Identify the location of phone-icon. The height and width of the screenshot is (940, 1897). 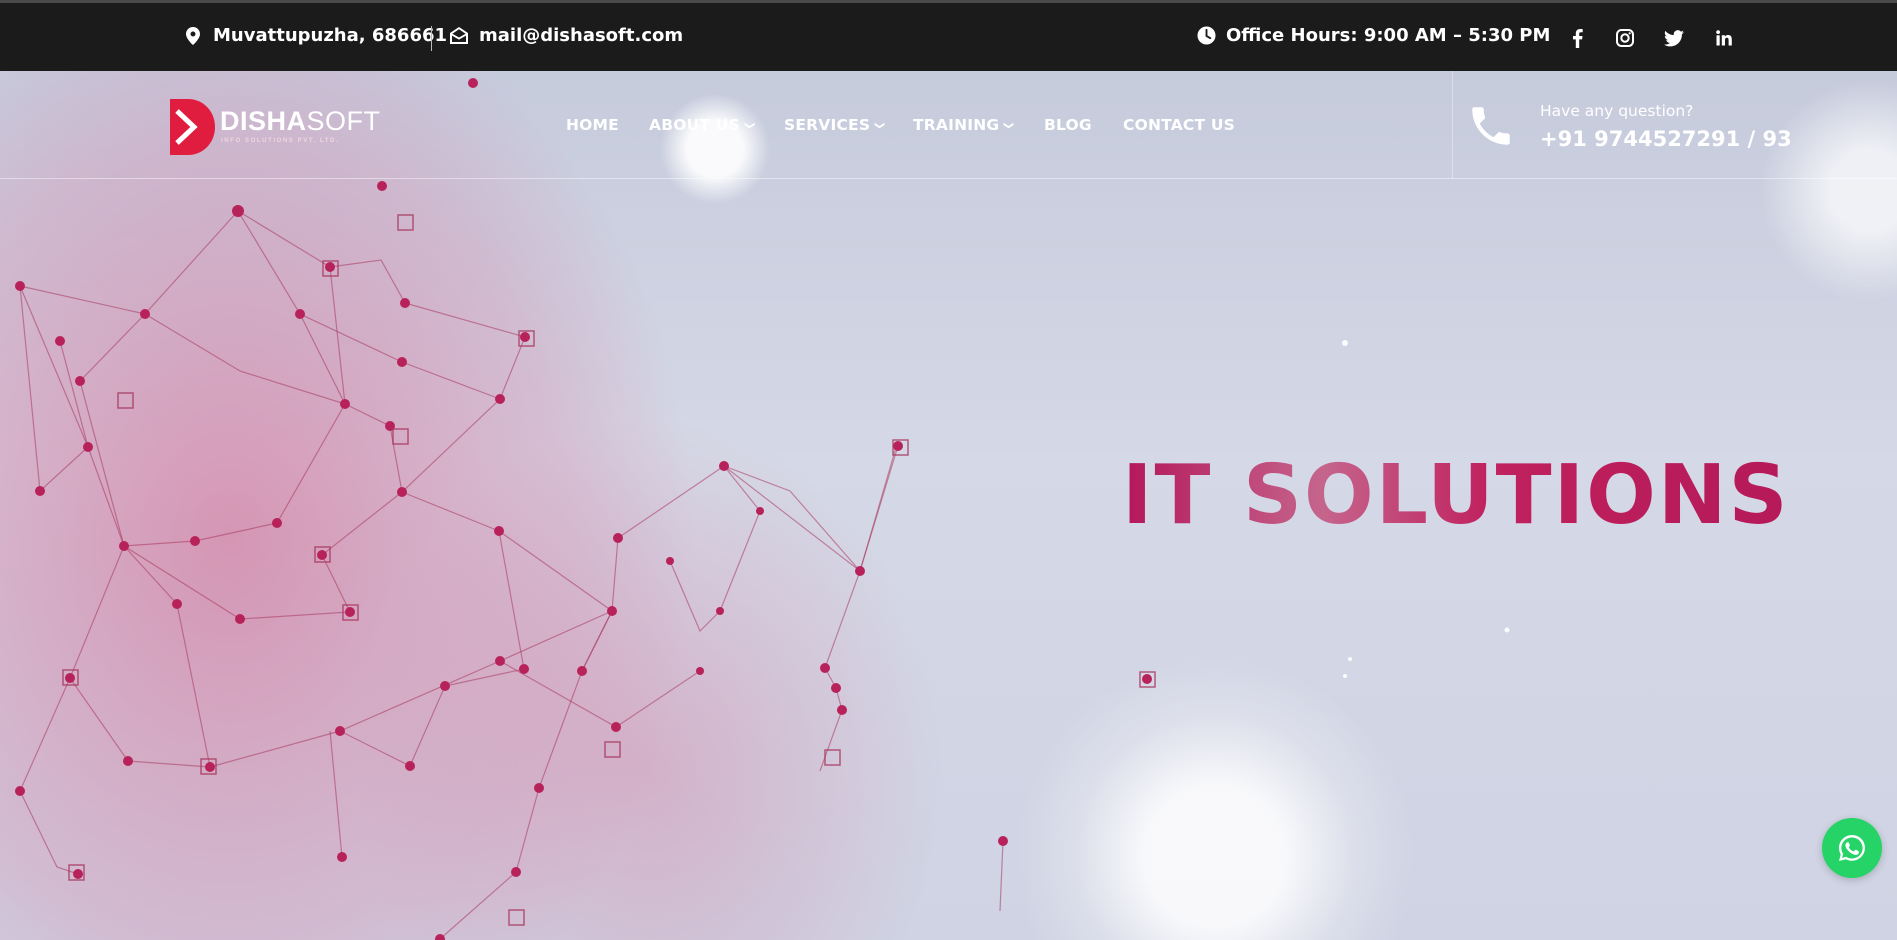
(1492, 127).